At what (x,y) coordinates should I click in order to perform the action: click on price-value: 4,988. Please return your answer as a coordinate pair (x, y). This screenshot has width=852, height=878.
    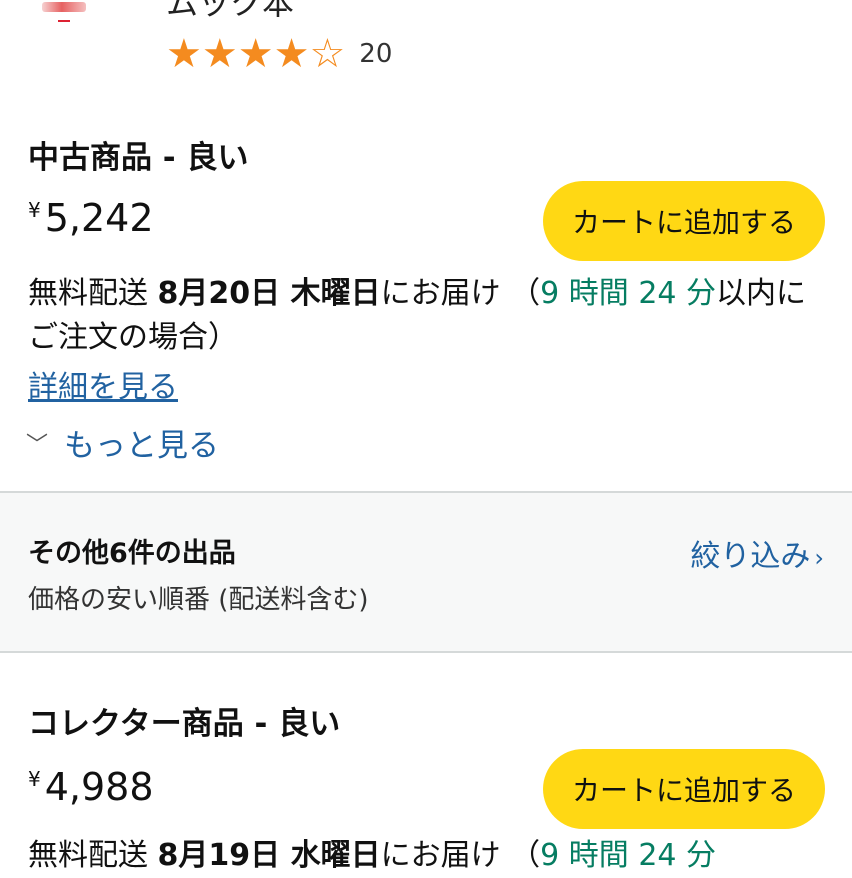
    Looking at the image, I should click on (99, 787).